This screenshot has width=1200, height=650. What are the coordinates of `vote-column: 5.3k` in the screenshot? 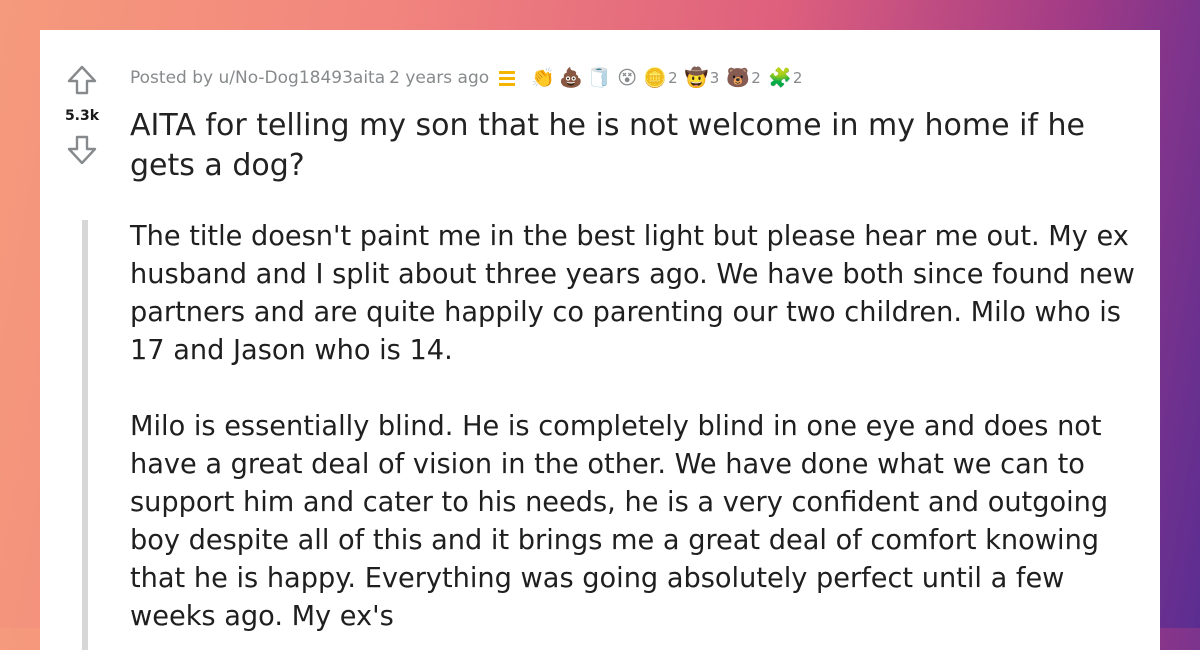 It's located at (82, 115).